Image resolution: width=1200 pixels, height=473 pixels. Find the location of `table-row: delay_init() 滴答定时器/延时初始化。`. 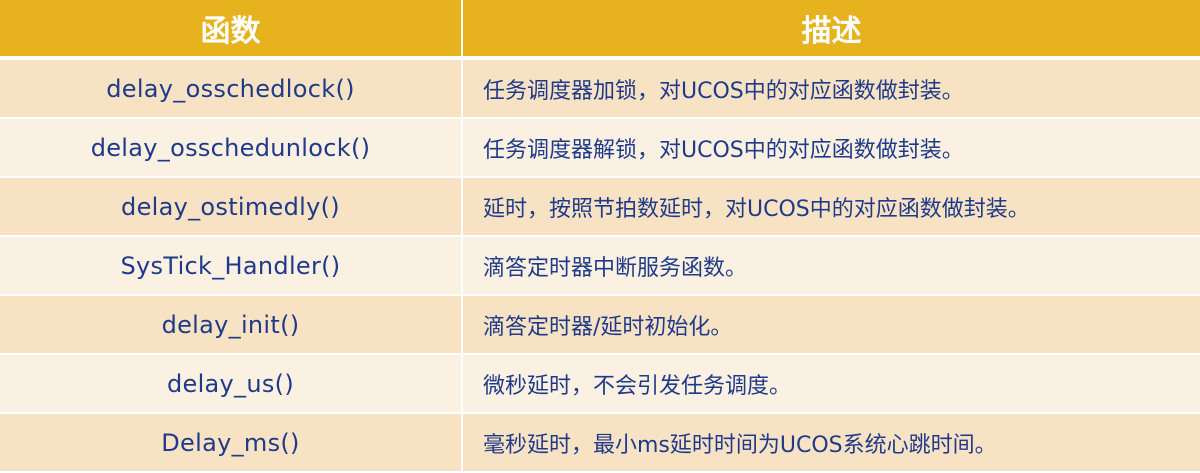

table-row: delay_init() 滴答定时器/延时初始化。 is located at coordinates (600, 325).